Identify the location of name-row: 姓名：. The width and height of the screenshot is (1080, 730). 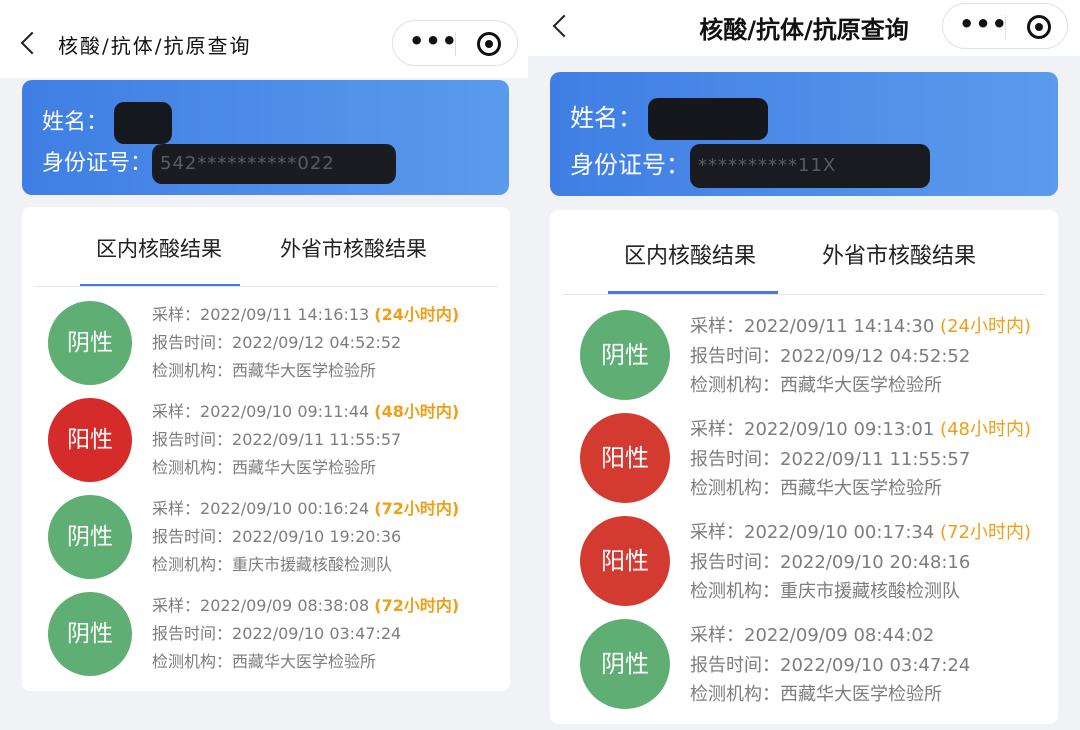
(107, 123).